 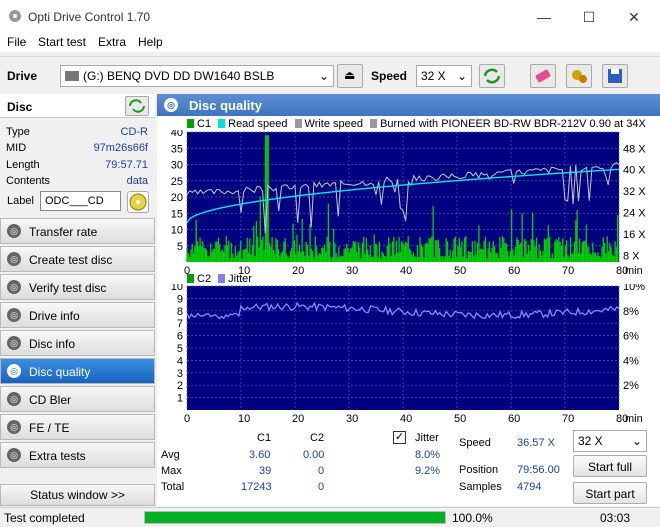 I want to click on minimize-button: —, so click(x=544, y=17).